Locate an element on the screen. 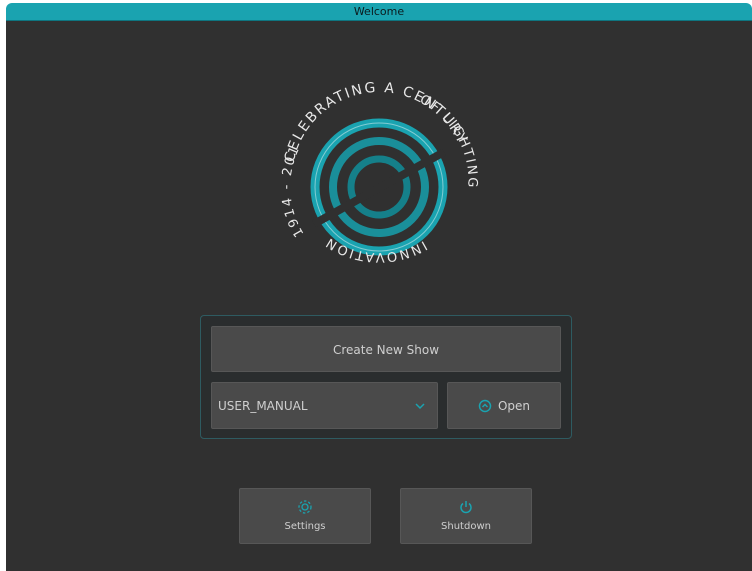  create-new-show-label: Create New Show is located at coordinates (386, 350).